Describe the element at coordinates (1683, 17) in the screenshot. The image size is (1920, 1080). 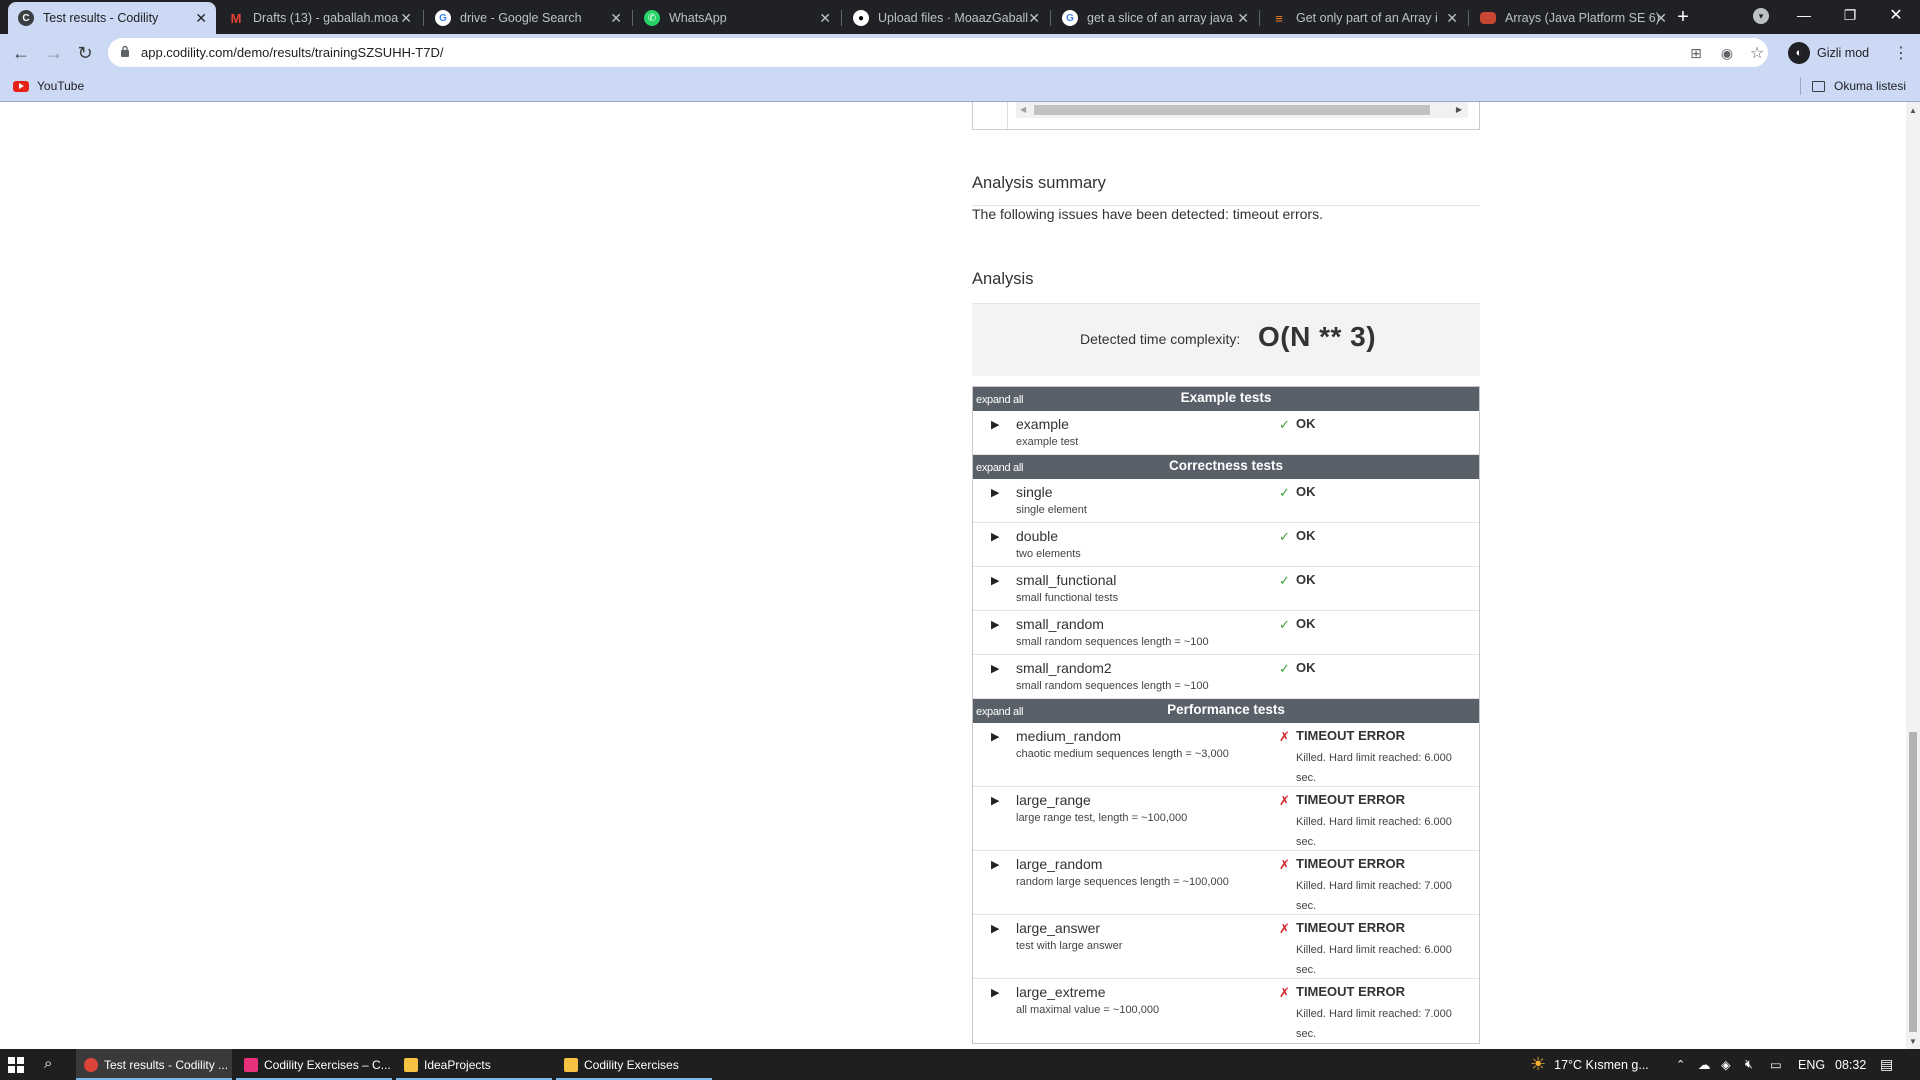
I see `new-tab-plus-icon: +` at that location.